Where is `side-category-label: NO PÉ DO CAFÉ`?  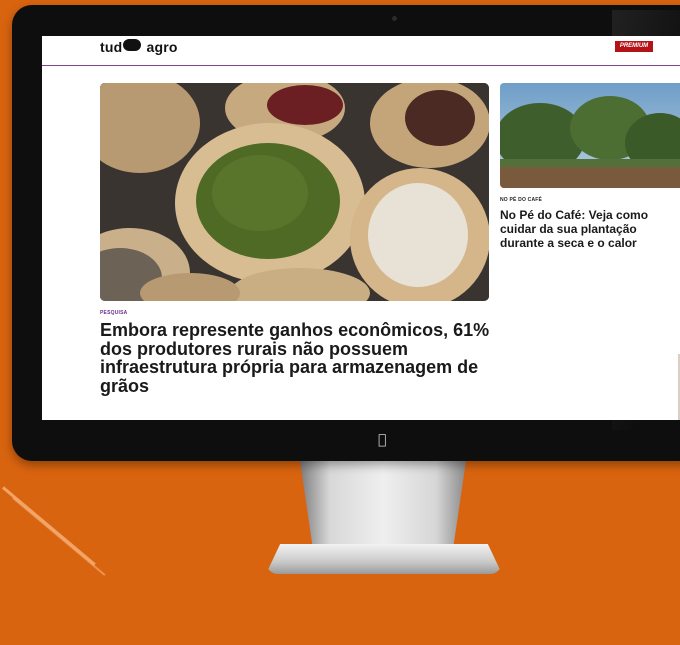 side-category-label: NO PÉ DO CAFÉ is located at coordinates (521, 200).